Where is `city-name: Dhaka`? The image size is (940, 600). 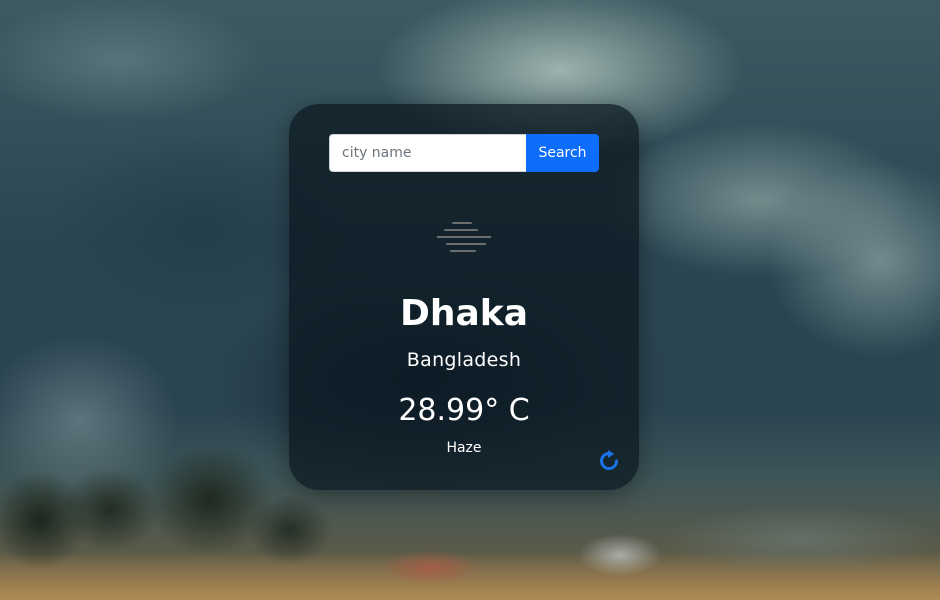
city-name: Dhaka is located at coordinates (464, 313).